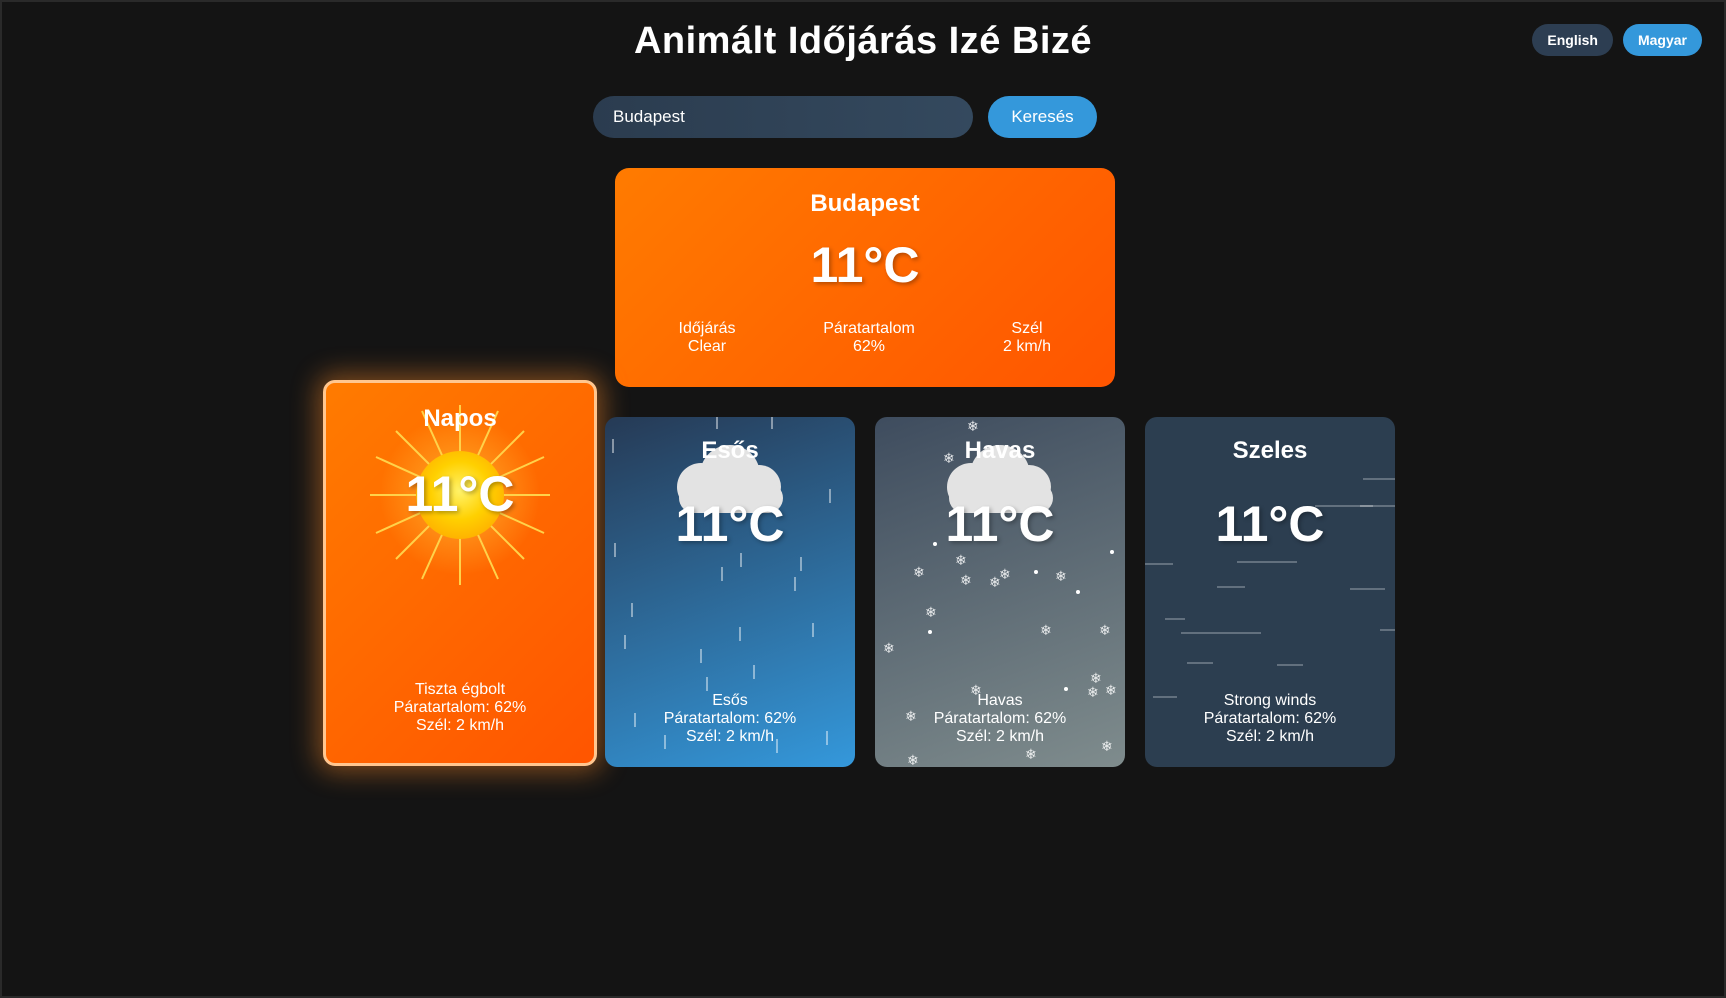 The width and height of the screenshot is (1726, 998). What do you see at coordinates (460, 689) in the screenshot?
I see `card-description: Tiszta égbolt` at bounding box center [460, 689].